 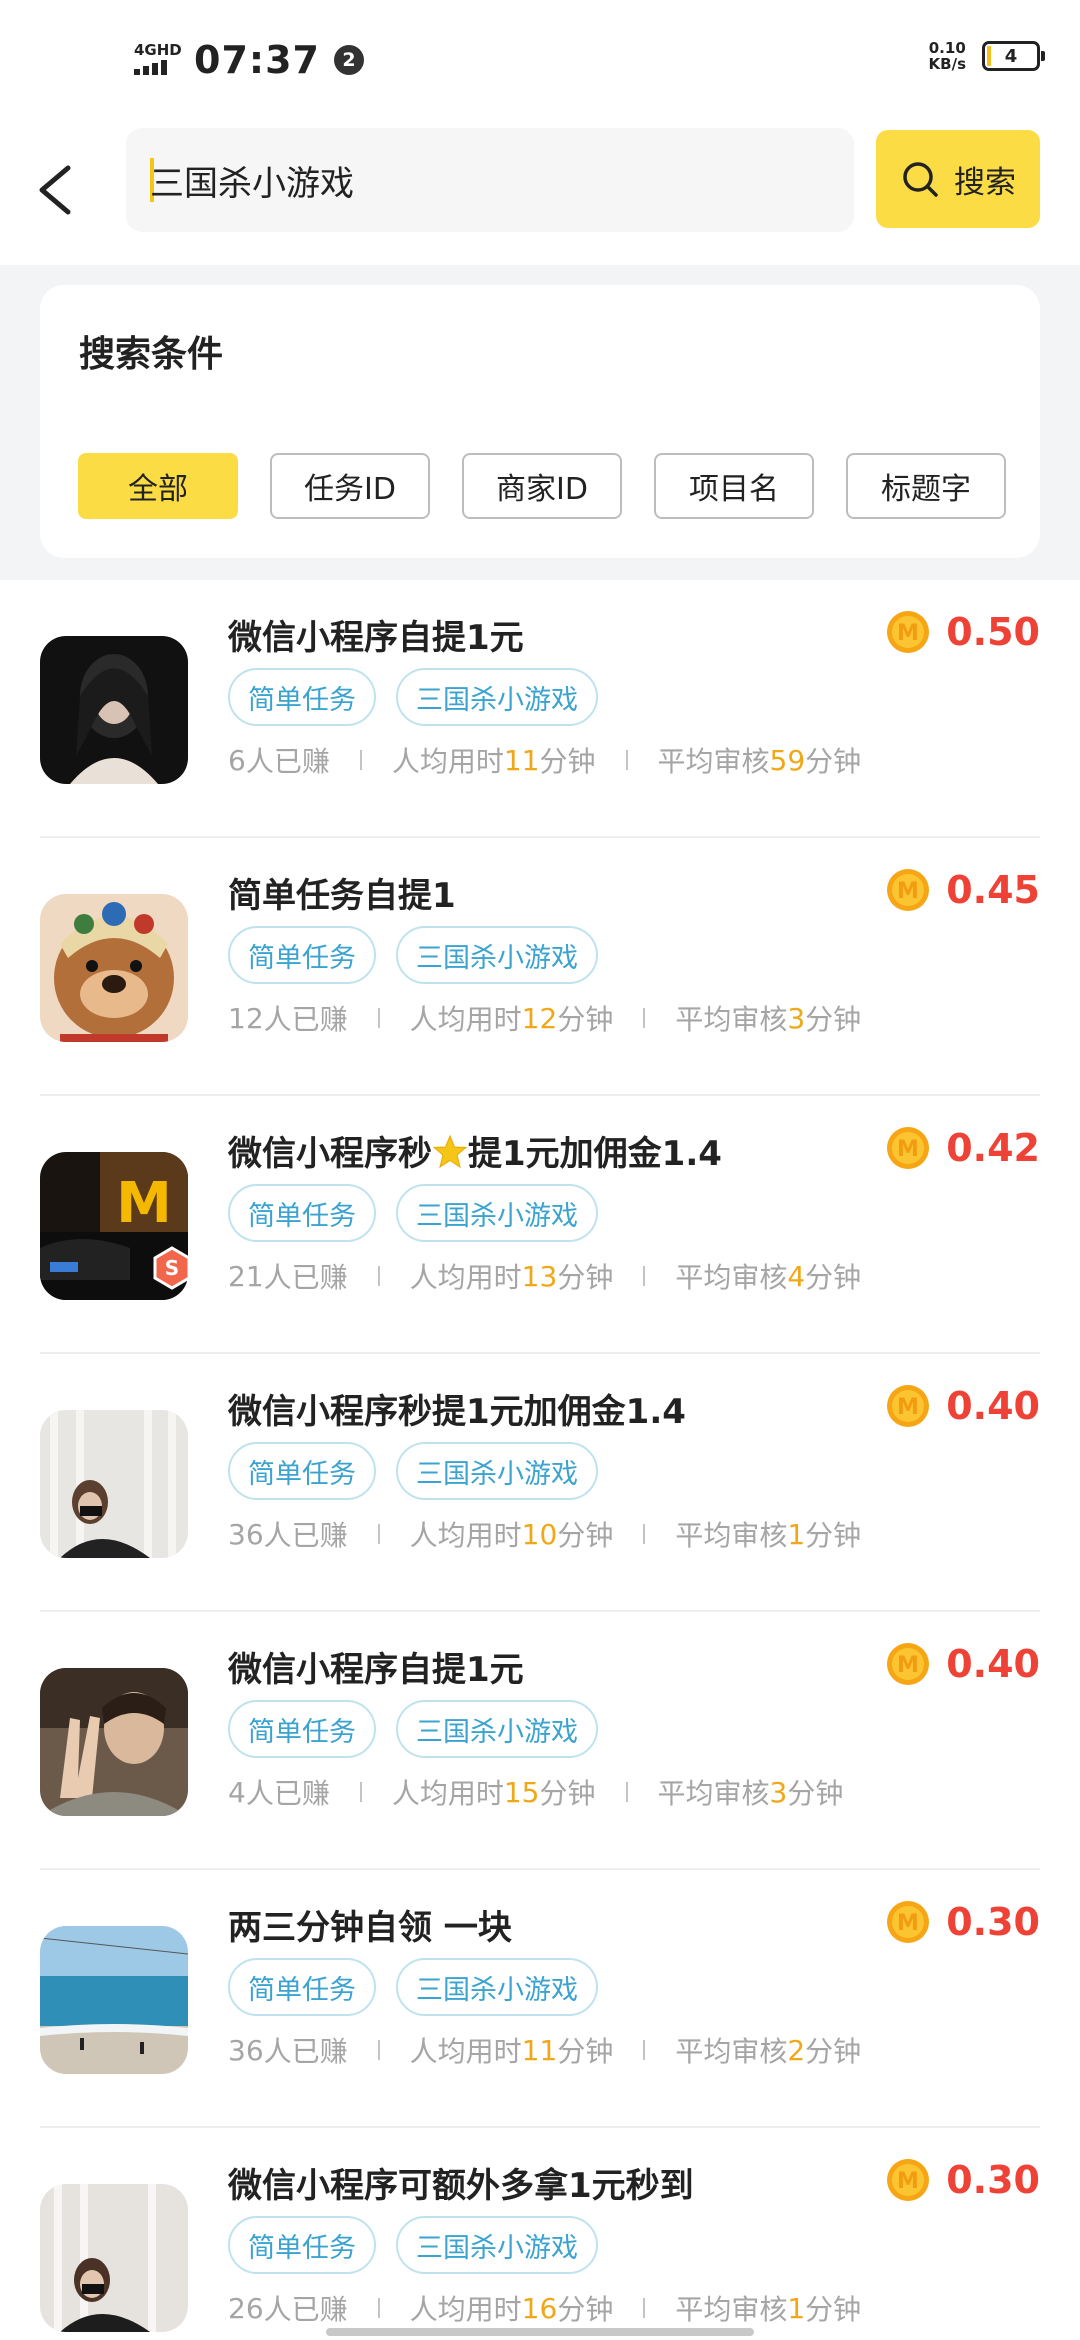 What do you see at coordinates (172, 1268) in the screenshot?
I see `svg-text: S` at bounding box center [172, 1268].